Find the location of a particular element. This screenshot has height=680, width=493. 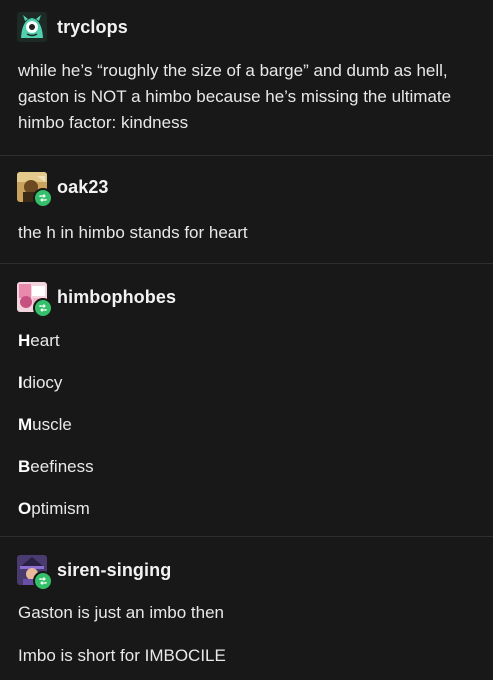

teal-monster-avatar-icon is located at coordinates (32, 27).